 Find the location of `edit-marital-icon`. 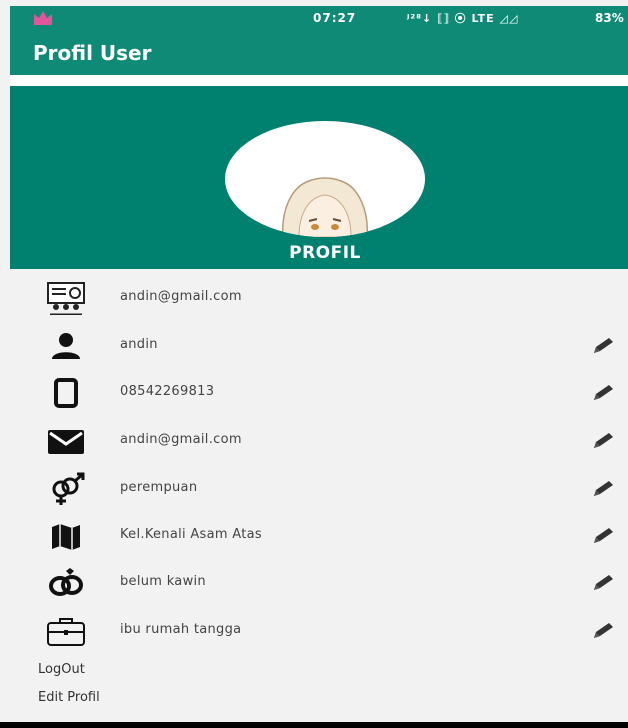

edit-marital-icon is located at coordinates (603, 583).